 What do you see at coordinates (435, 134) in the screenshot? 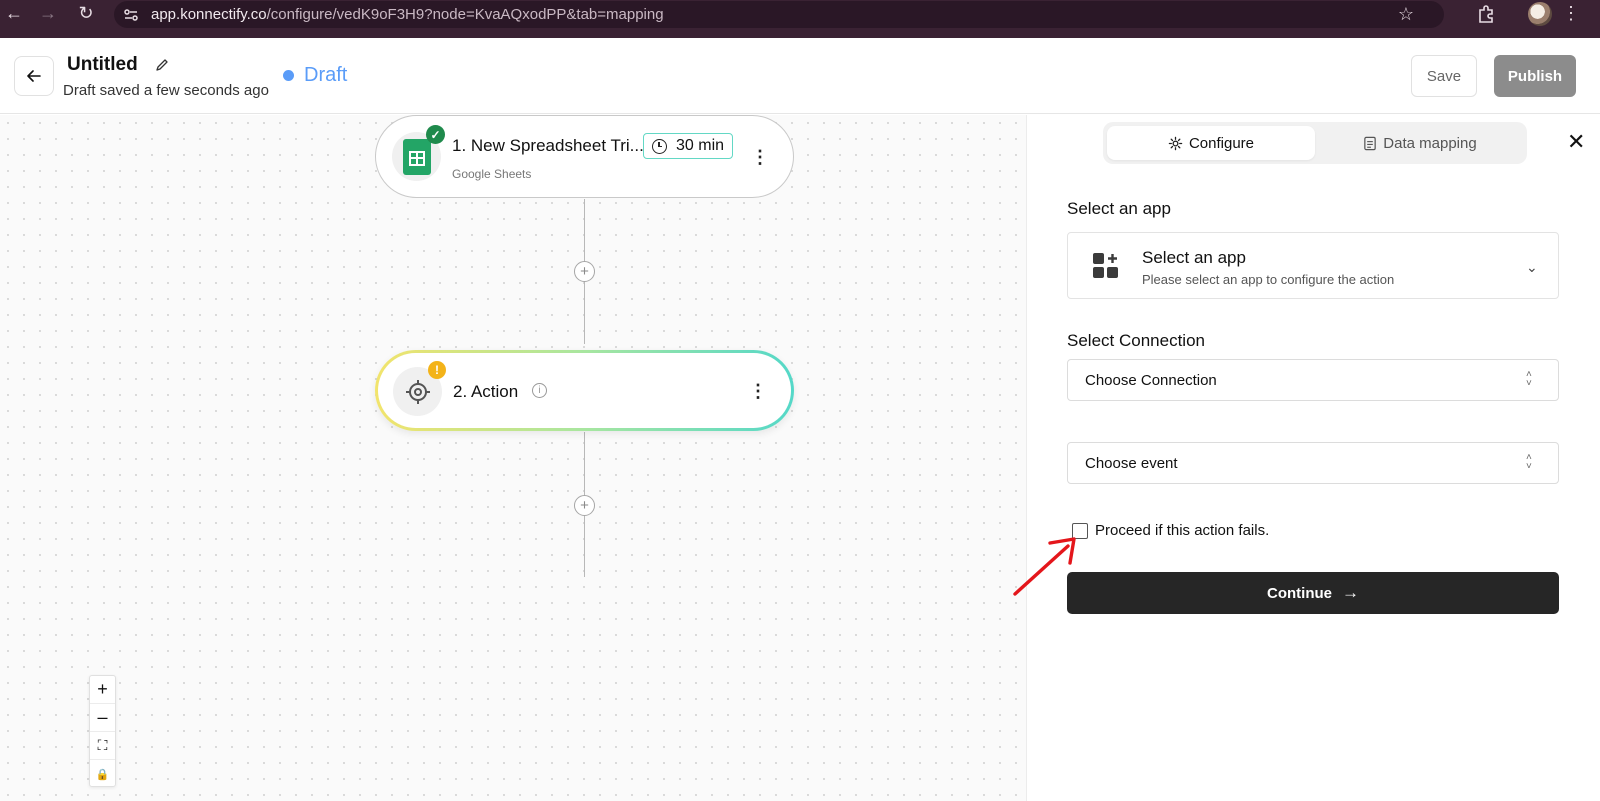
I see `check-success-icon: ✓` at bounding box center [435, 134].